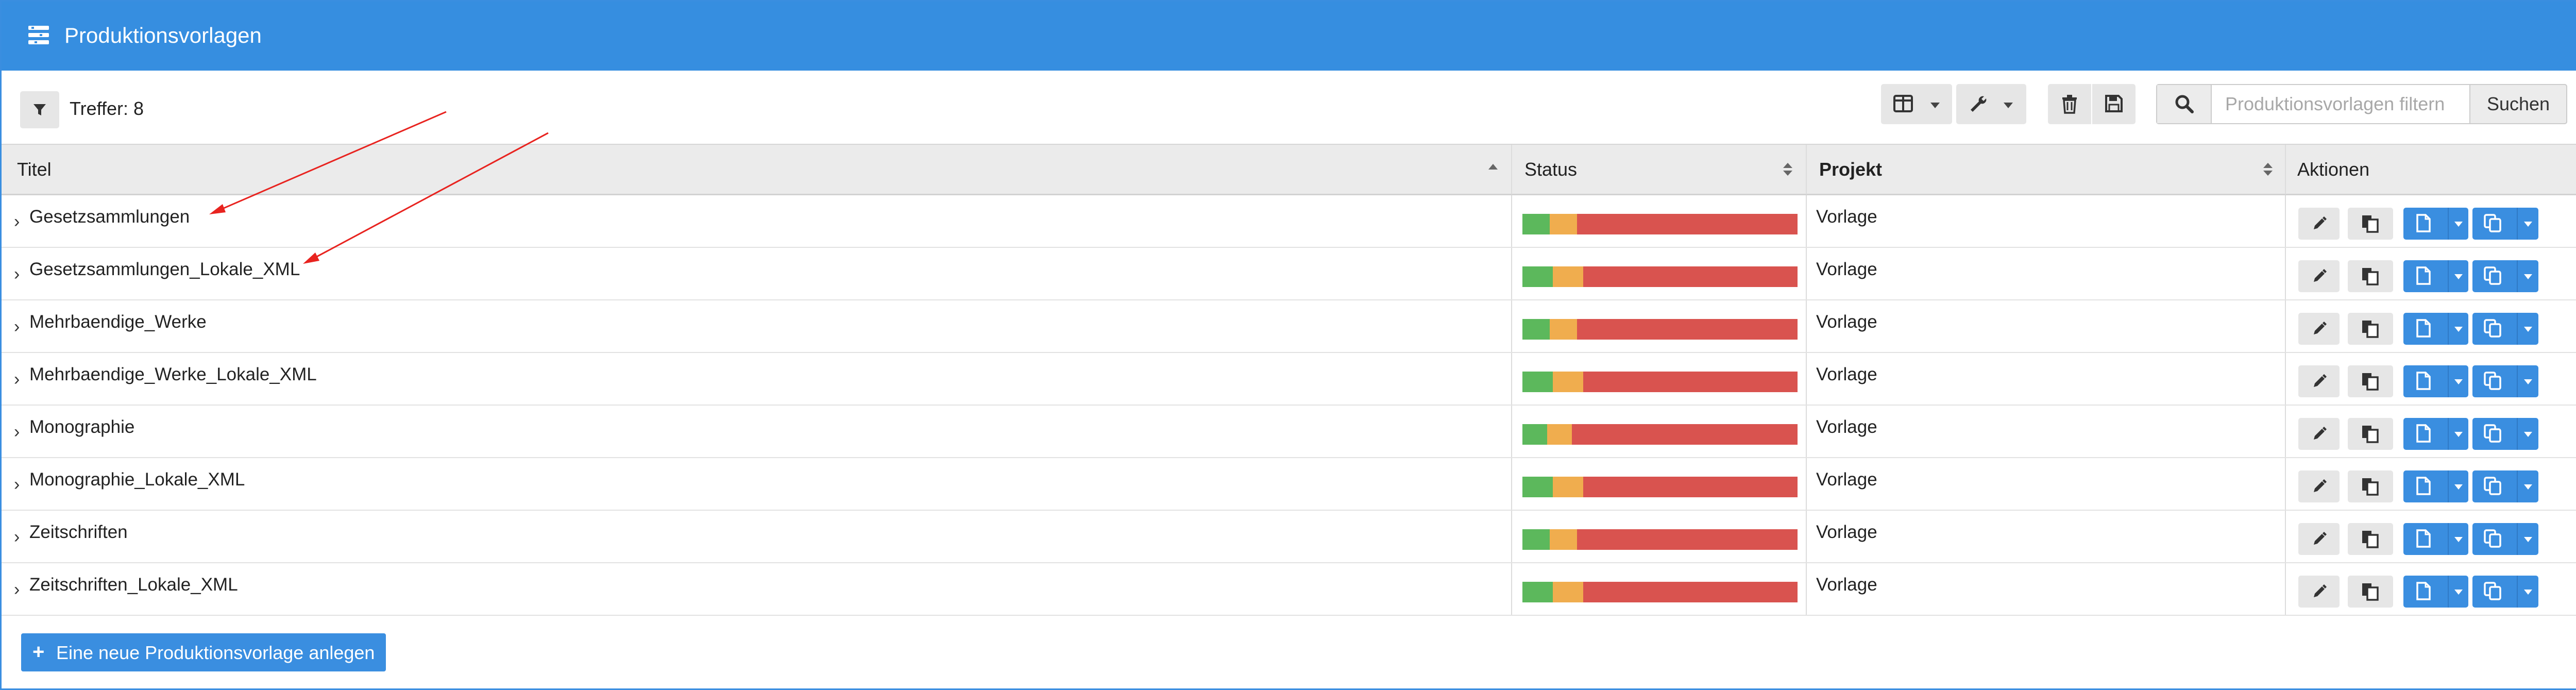 The image size is (2576, 690). I want to click on table-row: › Zeitschriften Vorlage, so click(1289, 537).